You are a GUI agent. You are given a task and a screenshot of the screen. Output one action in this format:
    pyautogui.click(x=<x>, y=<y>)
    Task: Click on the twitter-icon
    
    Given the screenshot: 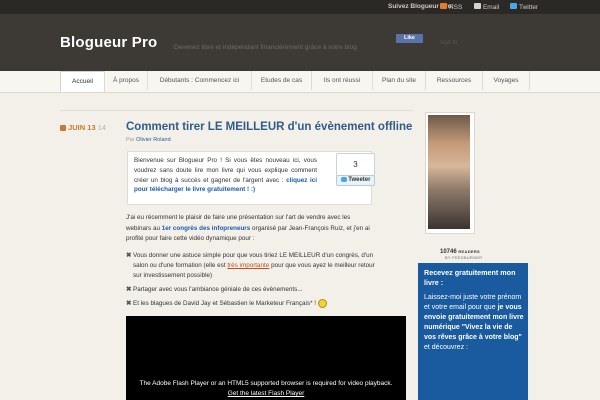 What is the action you would take?
    pyautogui.click(x=513, y=6)
    